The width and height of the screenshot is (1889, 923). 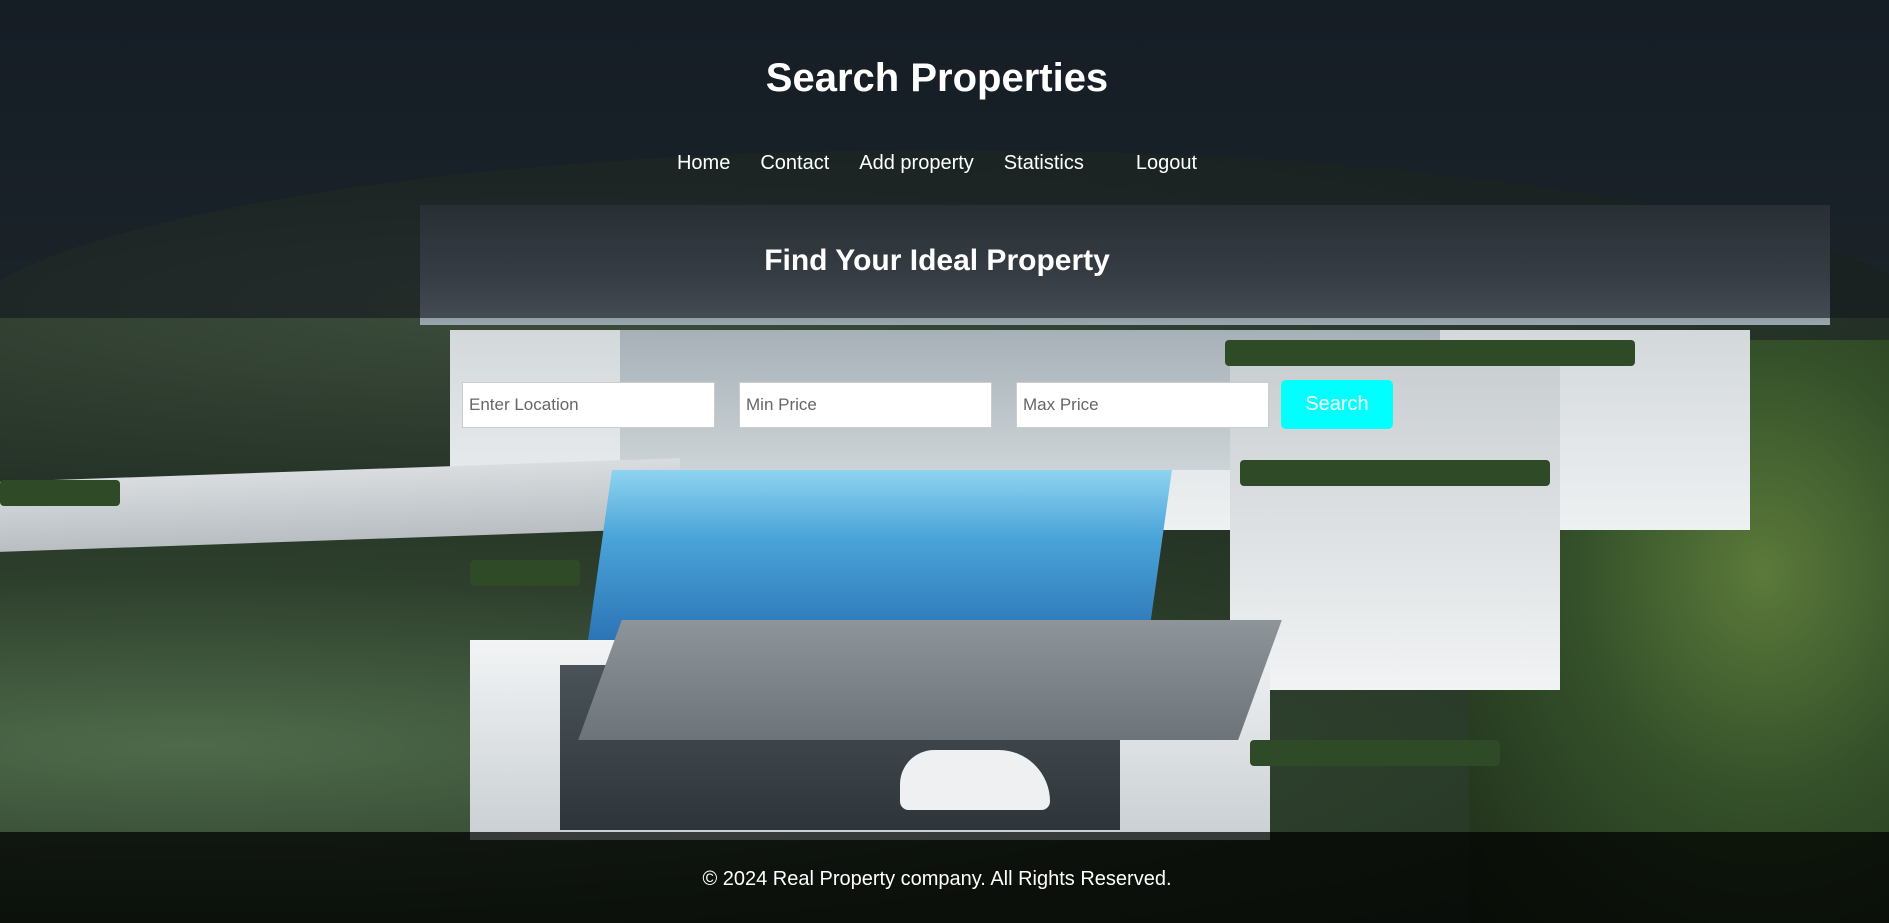 I want to click on nav-item-add-property: Add property, so click(x=916, y=163).